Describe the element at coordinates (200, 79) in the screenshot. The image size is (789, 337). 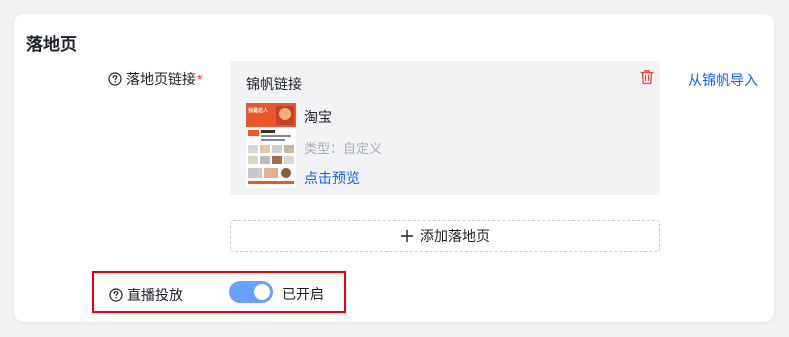
I see `required-asterisk: *` at that location.